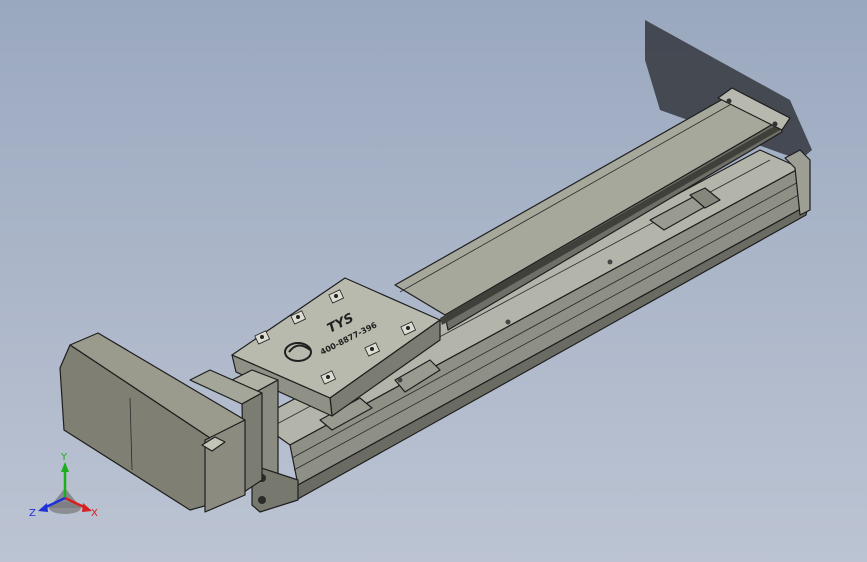 The width and height of the screenshot is (867, 562). I want to click on coordinate-triad: Y X Z, so click(63, 485).